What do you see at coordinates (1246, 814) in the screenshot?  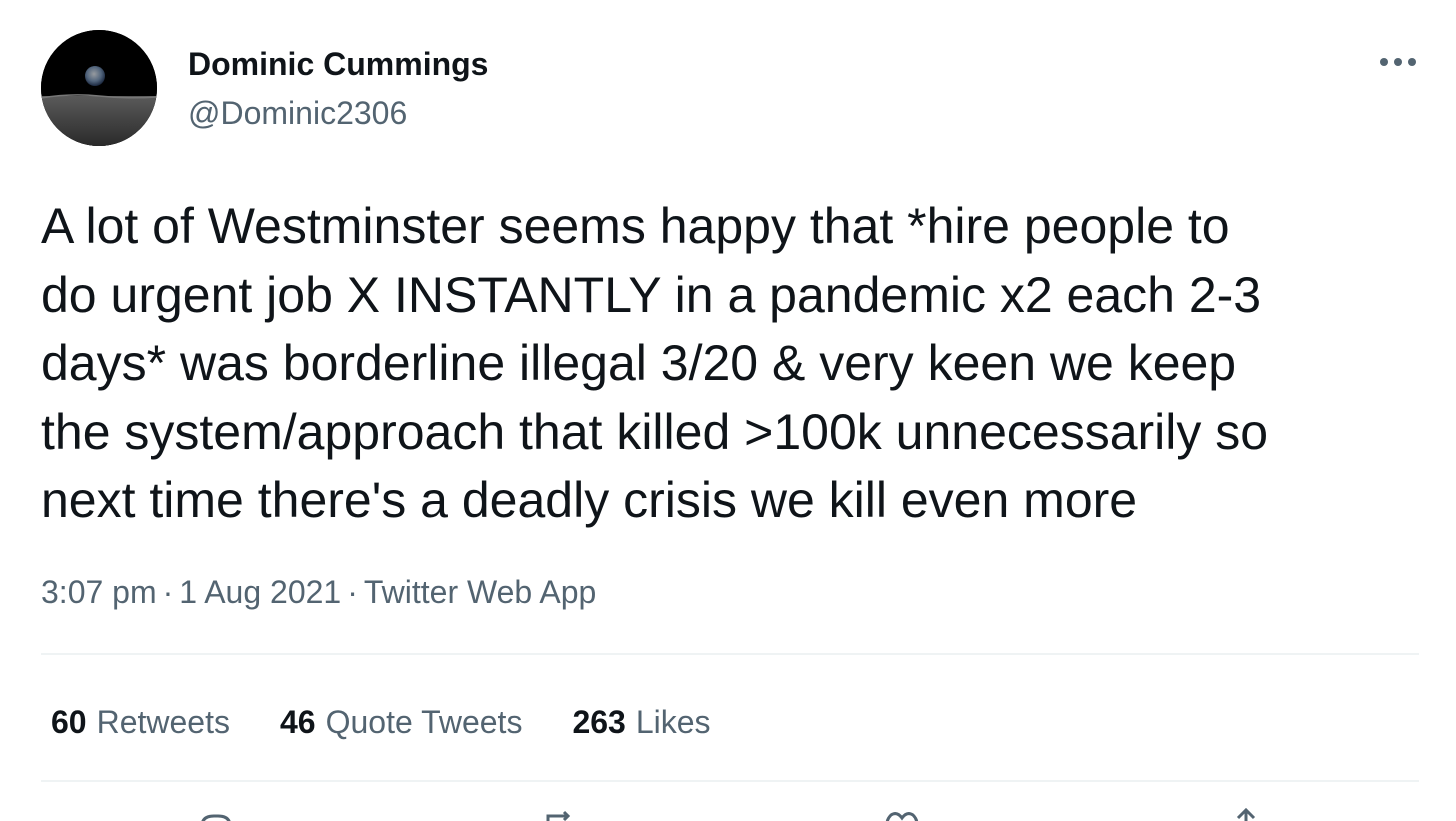 I see `share-icon` at bounding box center [1246, 814].